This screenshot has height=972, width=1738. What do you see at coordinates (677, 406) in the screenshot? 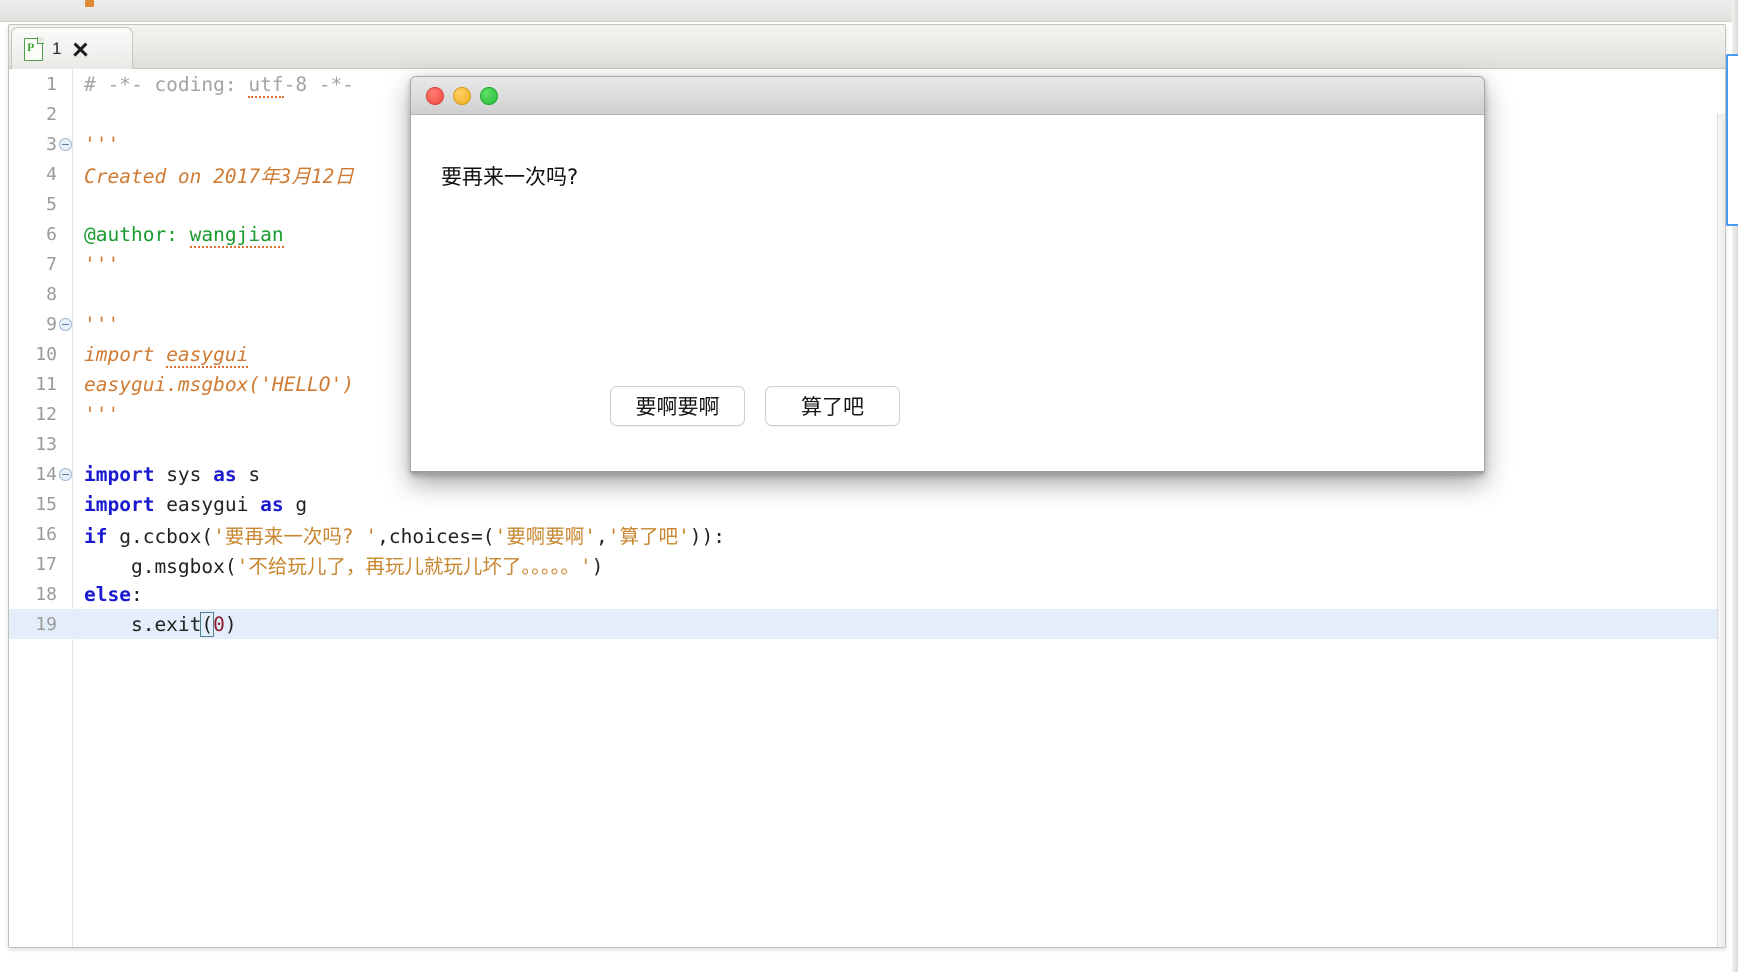
I see `confirm-button: 要啊要啊` at bounding box center [677, 406].